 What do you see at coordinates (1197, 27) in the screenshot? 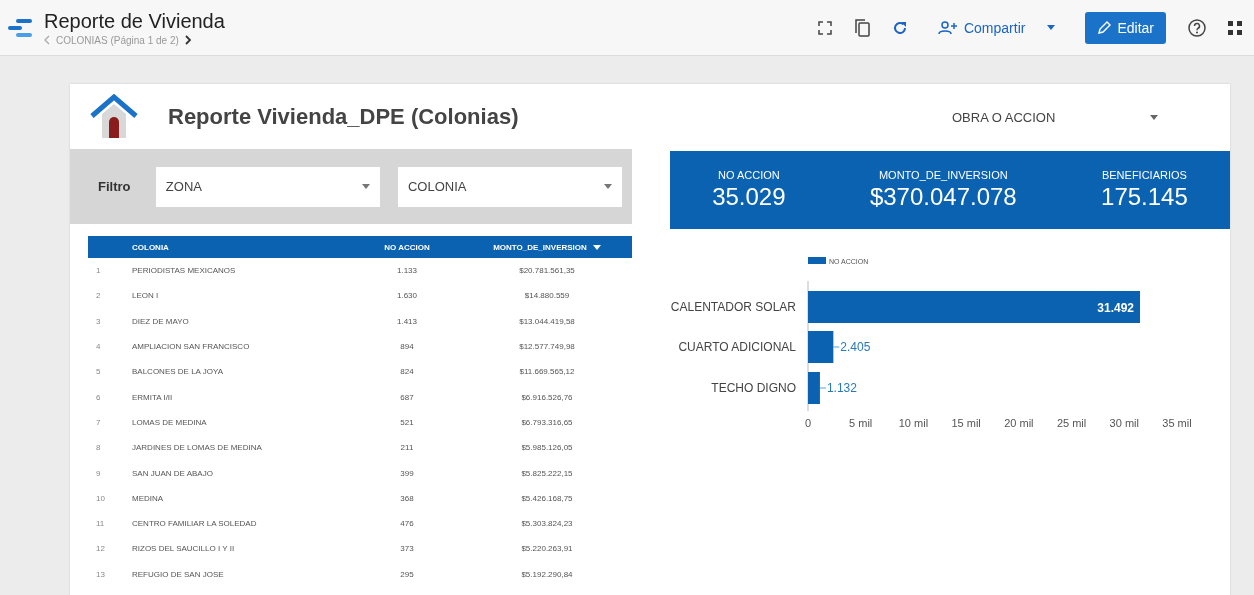
I see `help-icon` at bounding box center [1197, 27].